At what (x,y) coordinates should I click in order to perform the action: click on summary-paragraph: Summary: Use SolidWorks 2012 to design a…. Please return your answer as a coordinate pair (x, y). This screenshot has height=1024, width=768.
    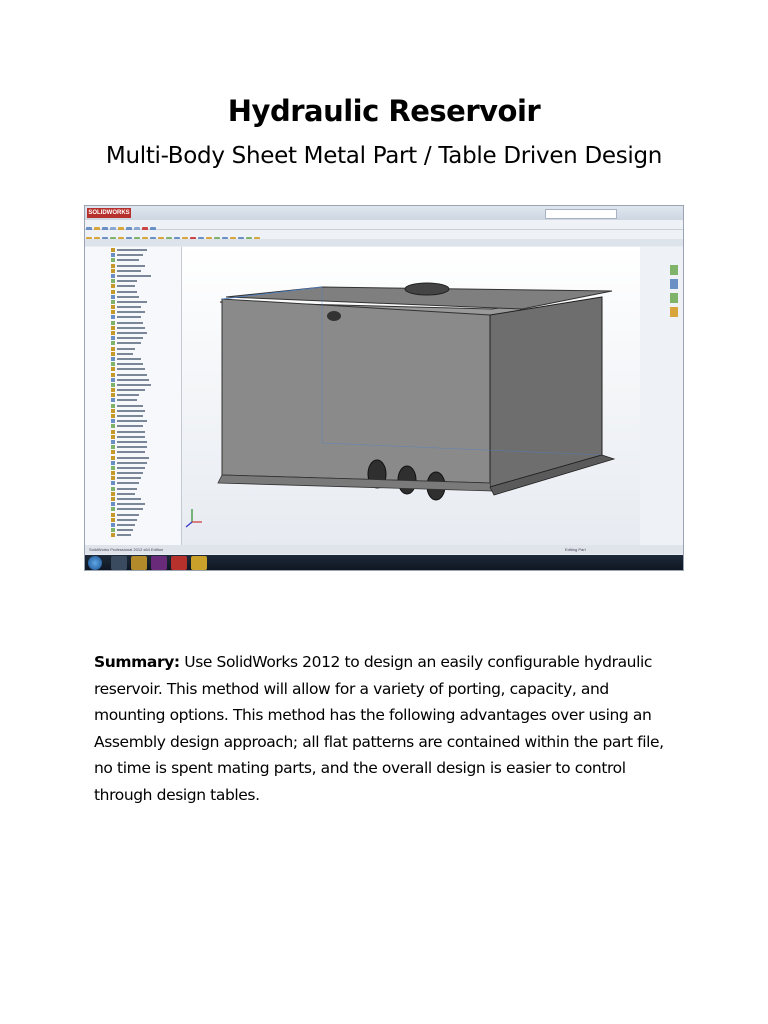
    Looking at the image, I should click on (389, 728).